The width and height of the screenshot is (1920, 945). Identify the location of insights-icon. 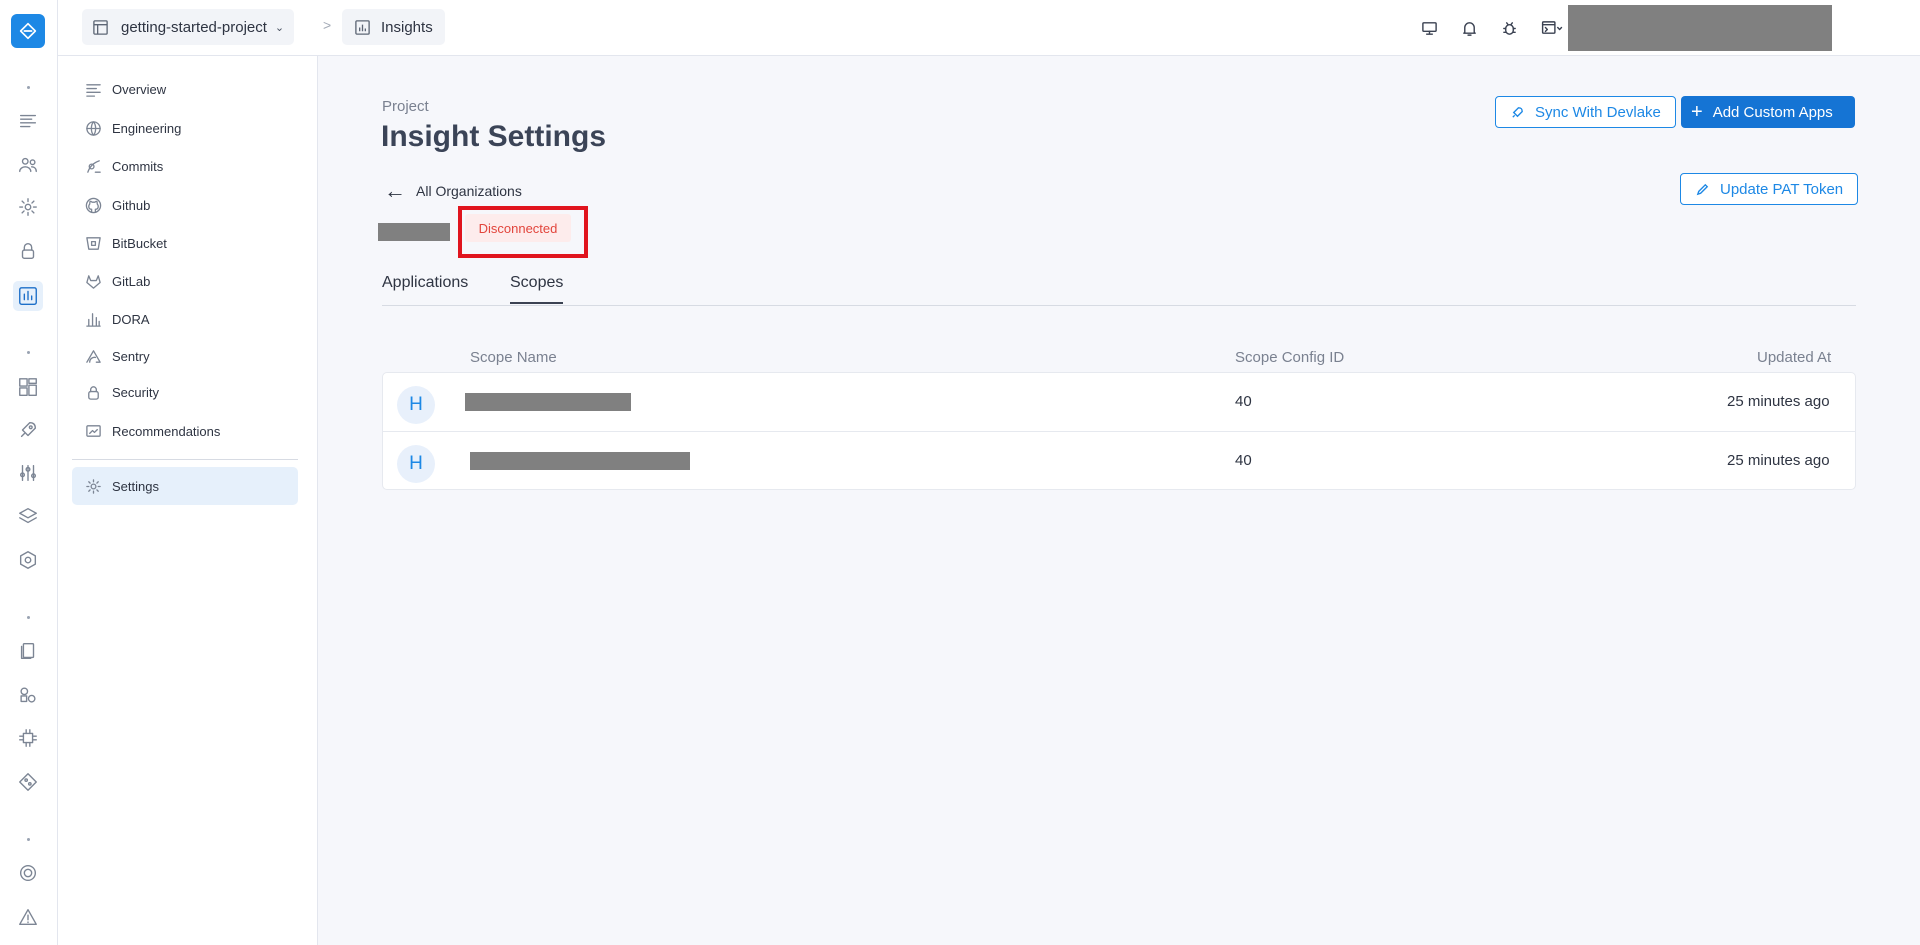
(362, 27).